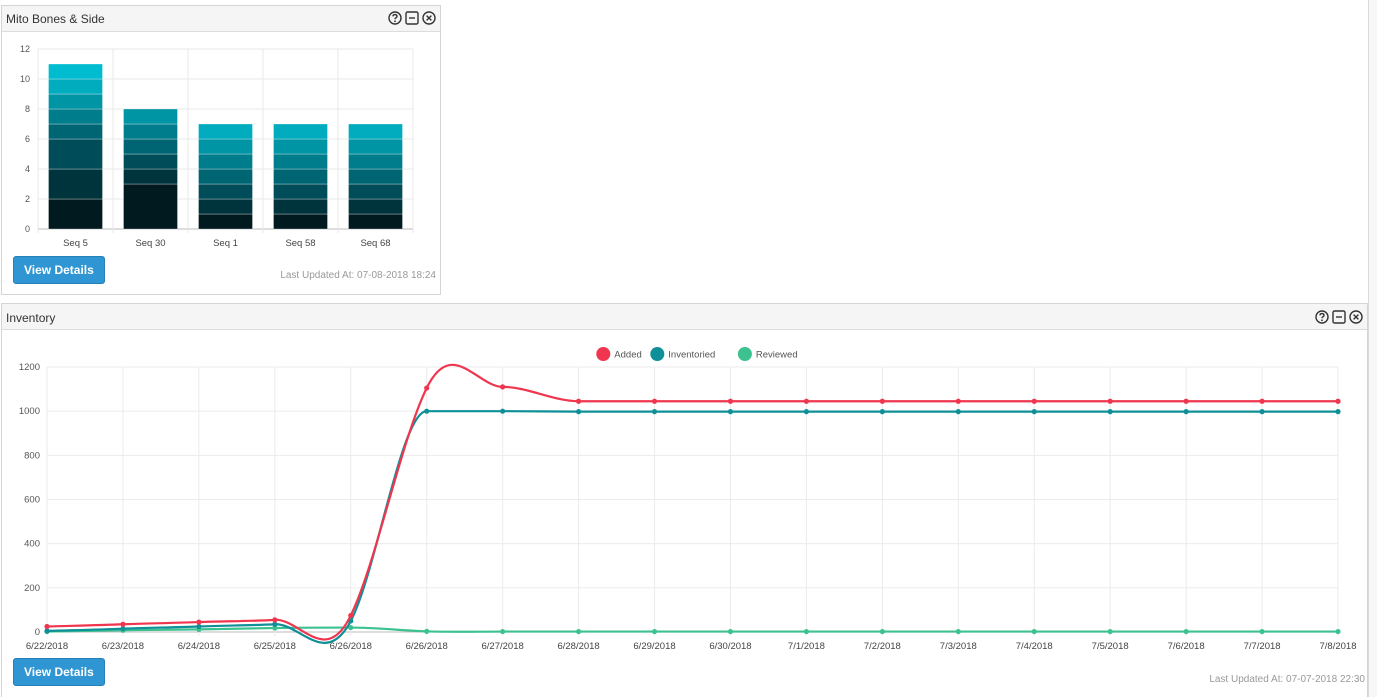 This screenshot has height=697, width=1377. Describe the element at coordinates (25, 79) in the screenshot. I see `y-tick-label: 10` at that location.